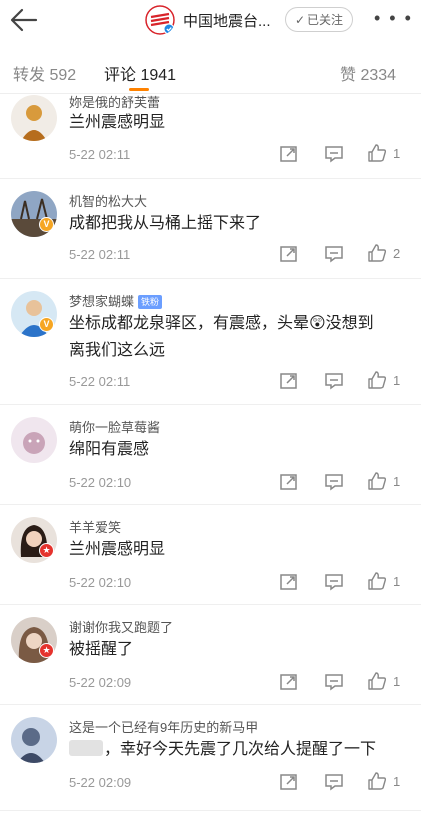 The height and width of the screenshot is (816, 421). What do you see at coordinates (24, 20) in the screenshot?
I see `back-arrow-icon` at bounding box center [24, 20].